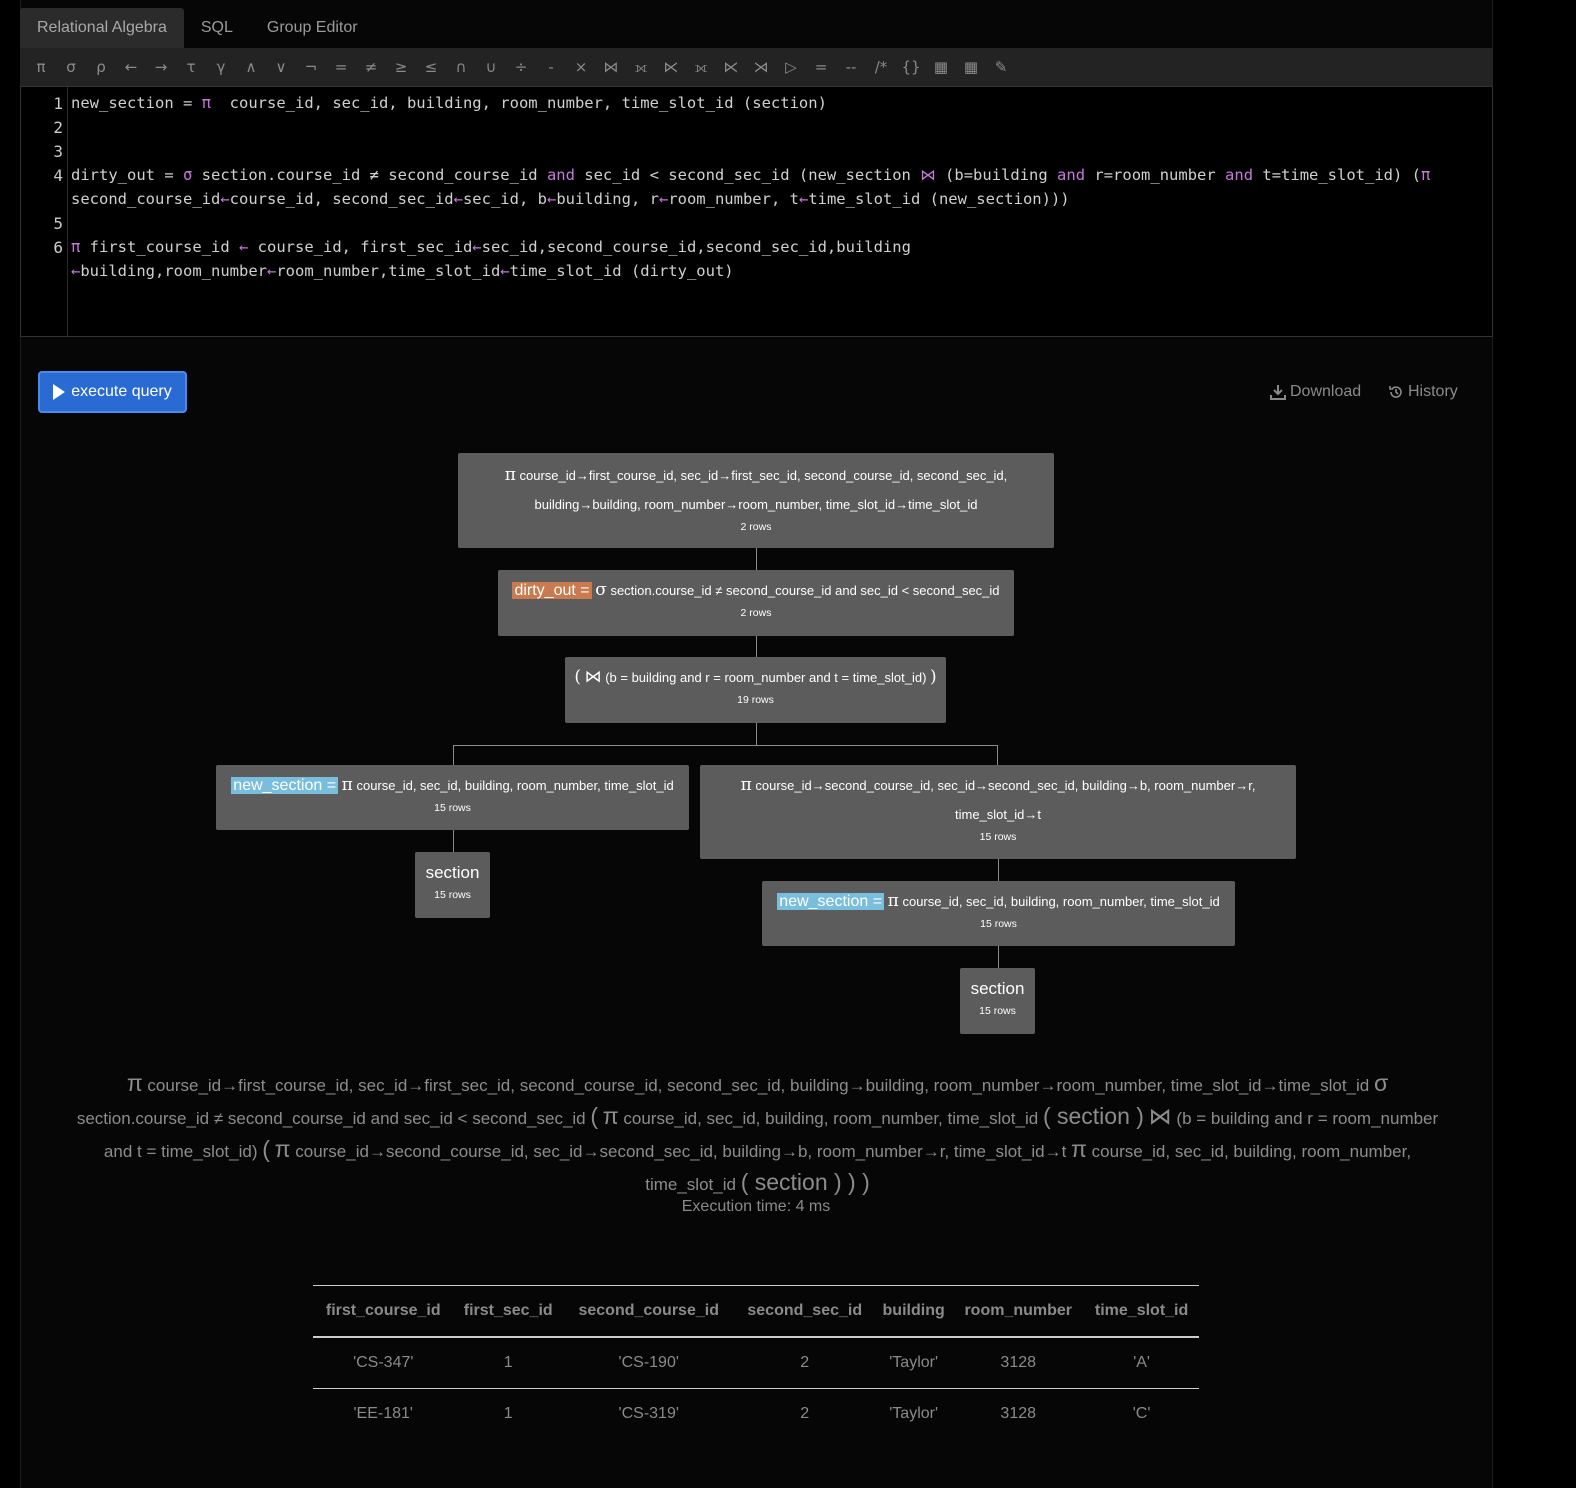 The height and width of the screenshot is (1488, 1576). What do you see at coordinates (1433, 391) in the screenshot?
I see `history-label: History` at bounding box center [1433, 391].